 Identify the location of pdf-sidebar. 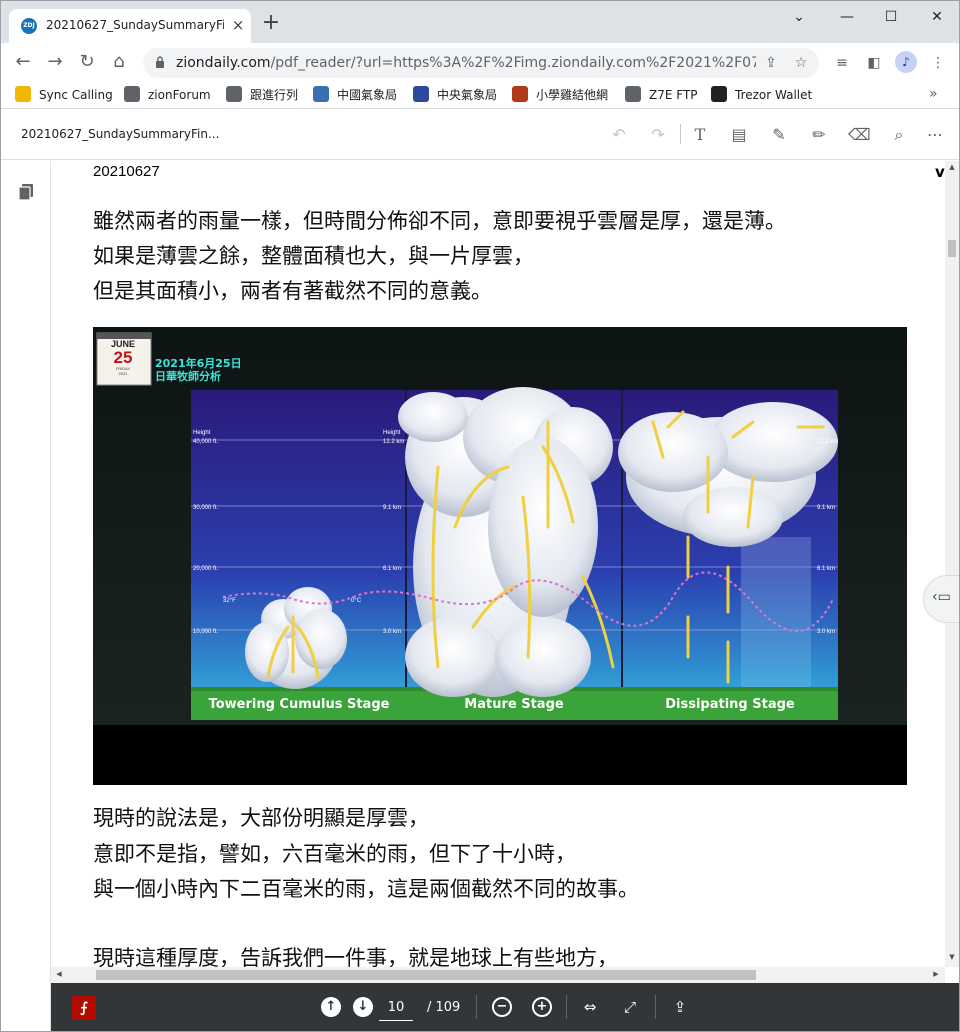
(26, 596).